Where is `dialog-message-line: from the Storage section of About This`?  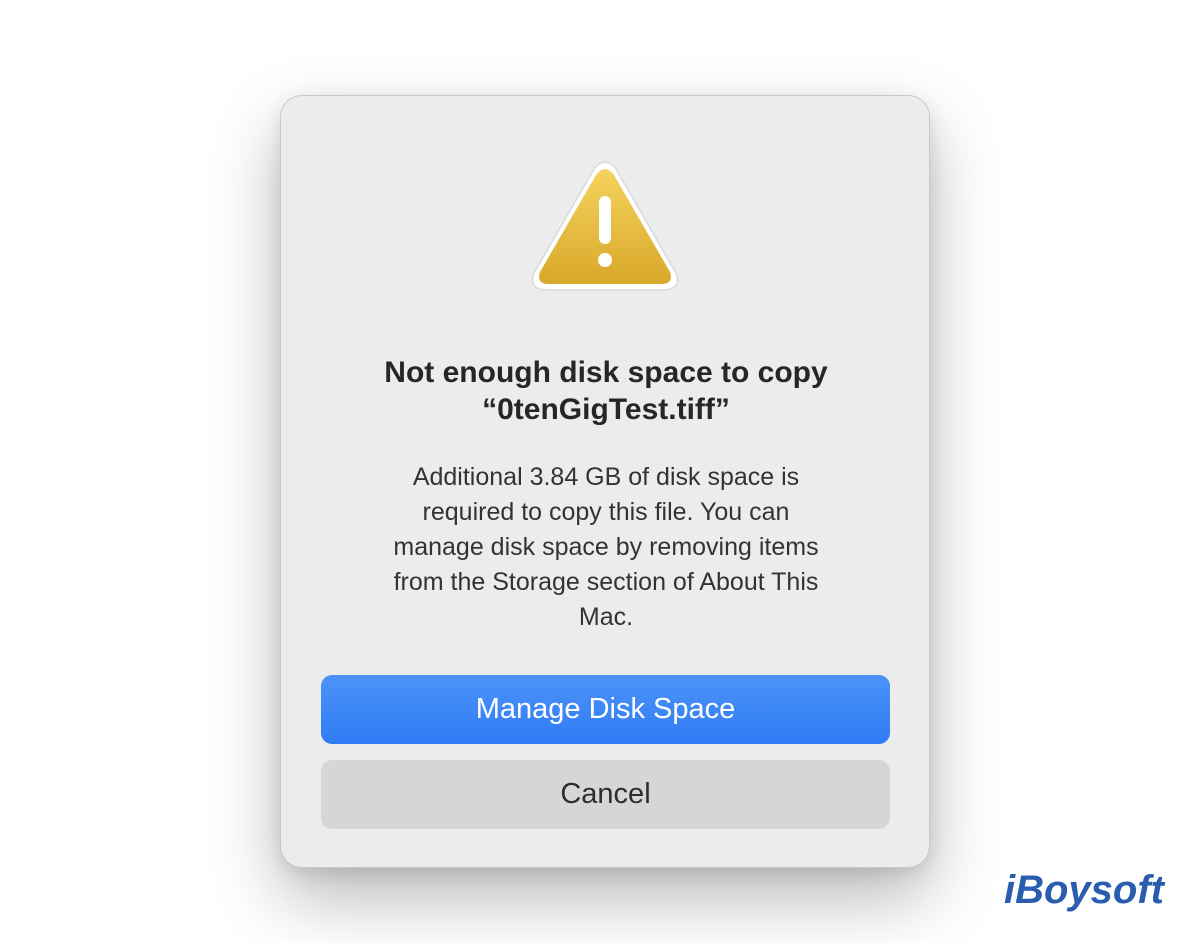
dialog-message-line: from the Storage section of About This is located at coordinates (606, 582).